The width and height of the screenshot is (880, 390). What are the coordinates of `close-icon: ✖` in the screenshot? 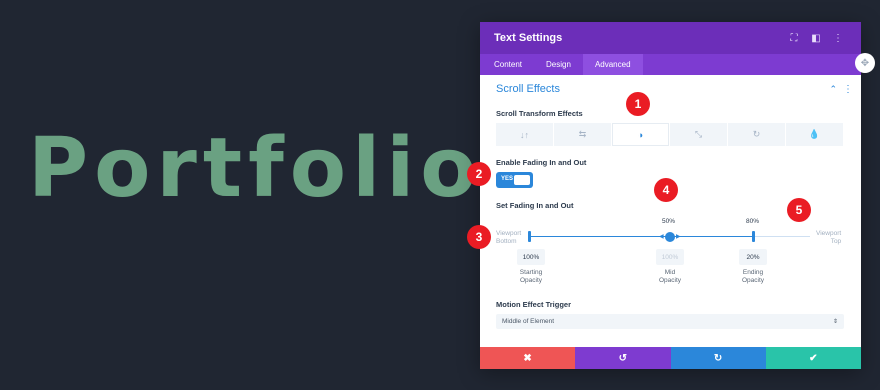 It's located at (527, 358).